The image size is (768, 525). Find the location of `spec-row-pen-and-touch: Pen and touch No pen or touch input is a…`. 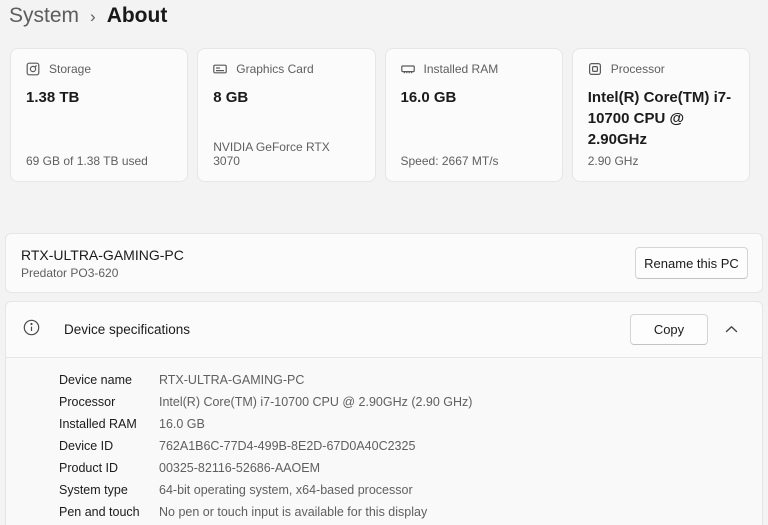

spec-row-pen-and-touch: Pen and touch No pen or touch input is a… is located at coordinates (410, 512).